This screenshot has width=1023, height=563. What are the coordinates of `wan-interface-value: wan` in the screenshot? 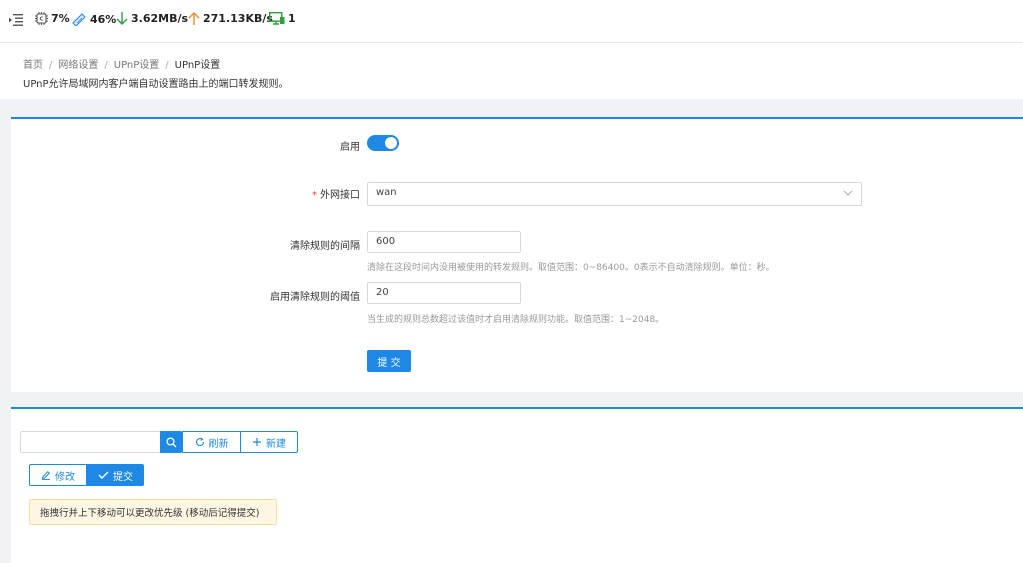 It's located at (386, 192).